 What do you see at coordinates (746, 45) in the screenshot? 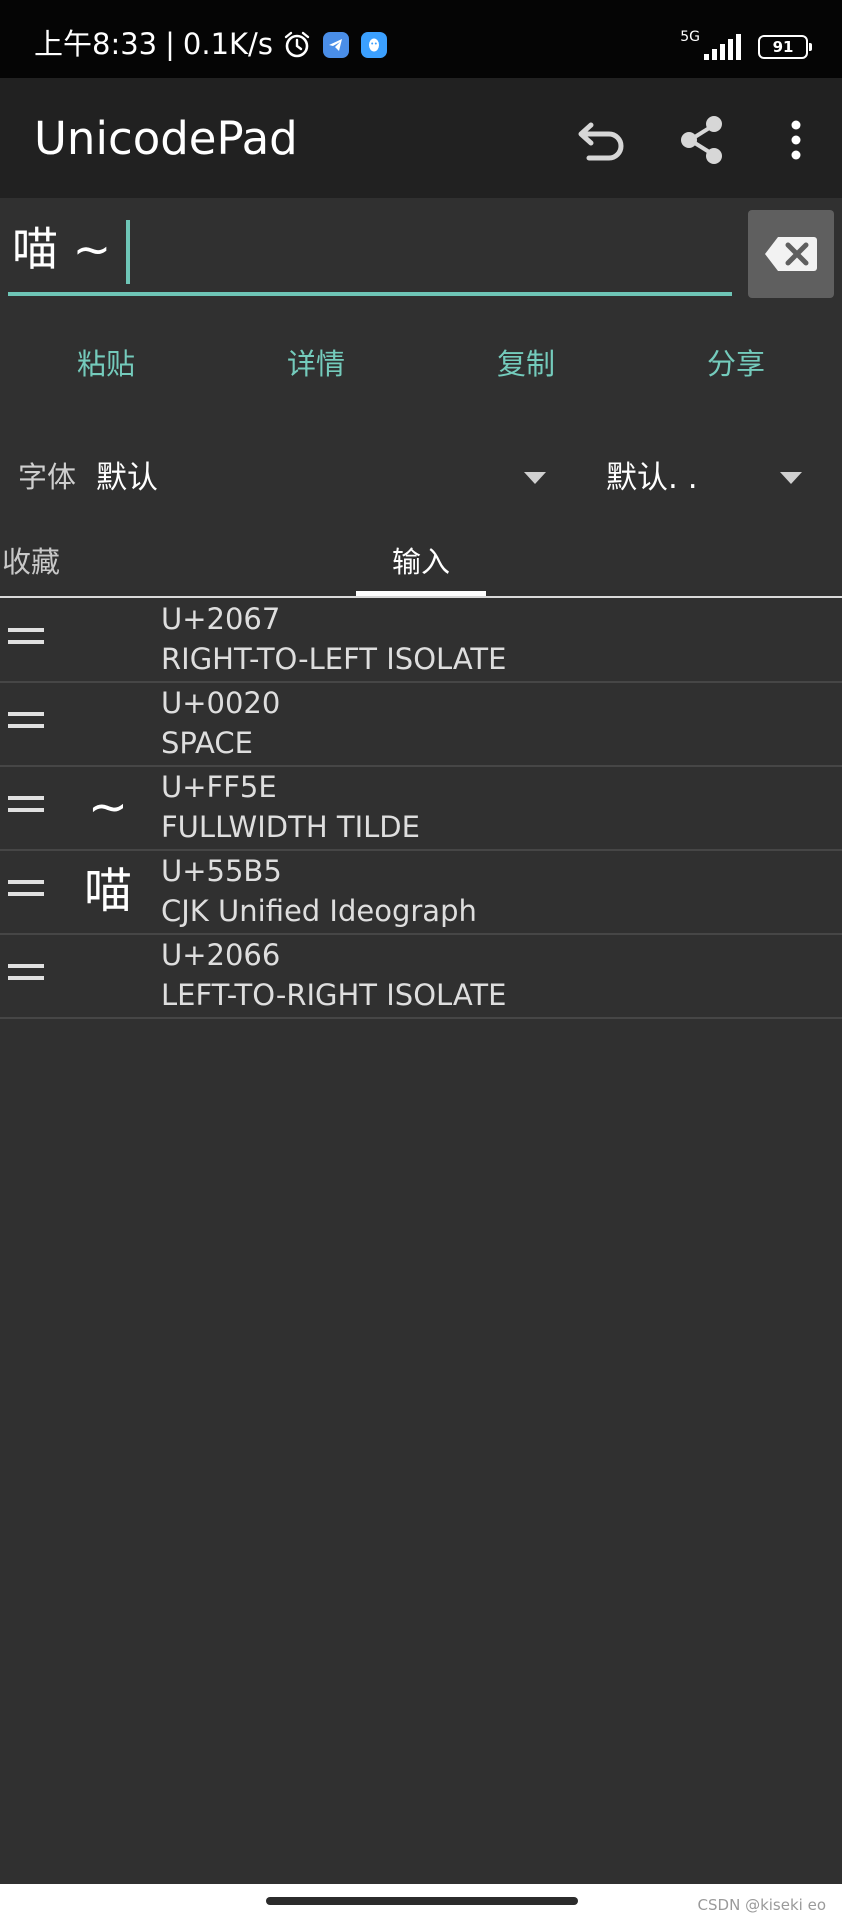
I see `status-right: 5G 91` at bounding box center [746, 45].